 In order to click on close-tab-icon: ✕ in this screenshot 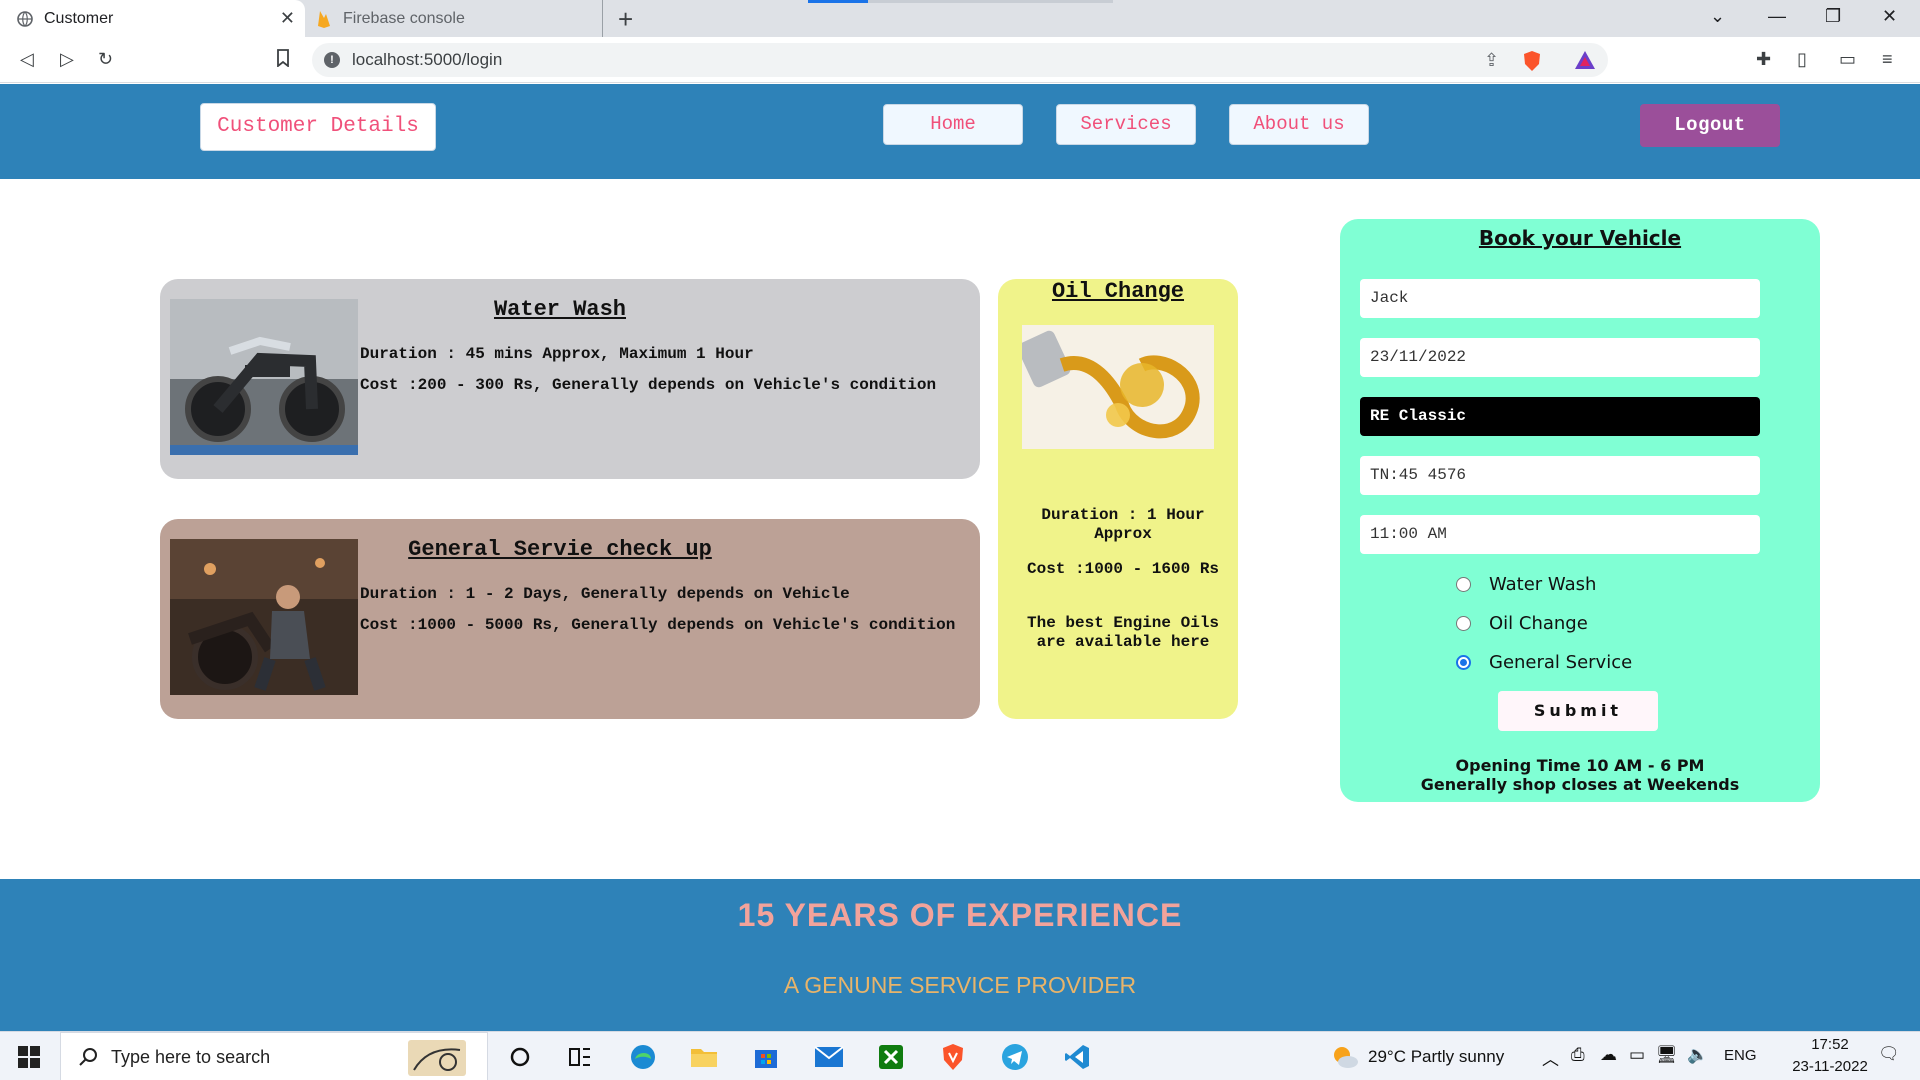, I will do `click(287, 18)`.